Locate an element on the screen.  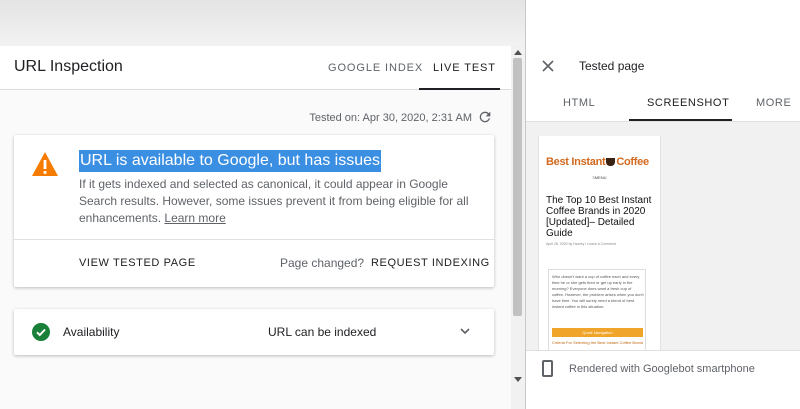
active-tab-indicator is located at coordinates (459, 89).